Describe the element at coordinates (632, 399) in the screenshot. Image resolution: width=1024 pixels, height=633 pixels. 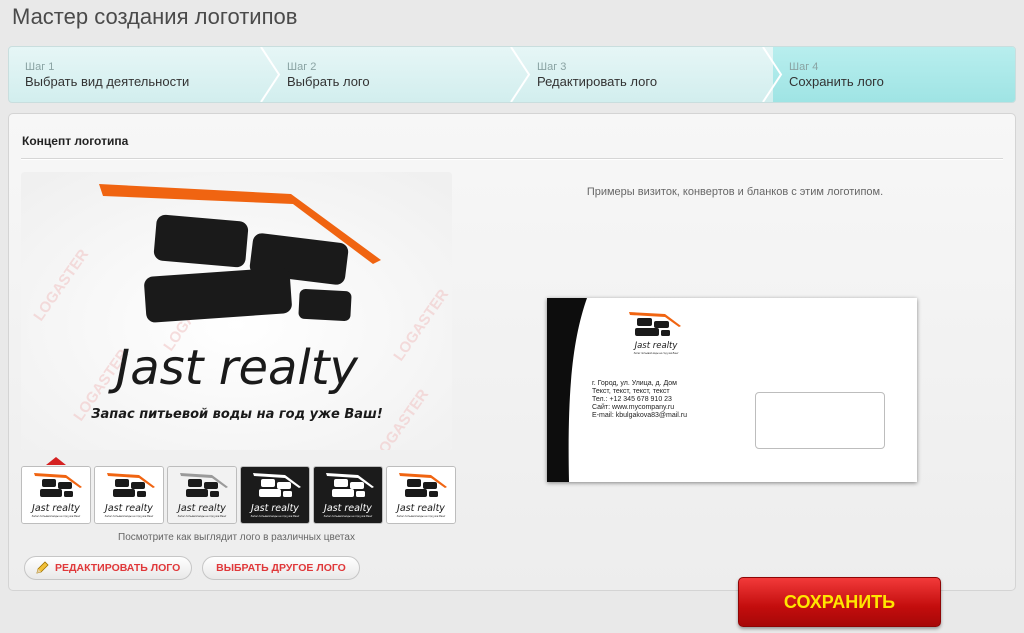
I see `address-line: Тел.: +12 345 678 910 23` at that location.